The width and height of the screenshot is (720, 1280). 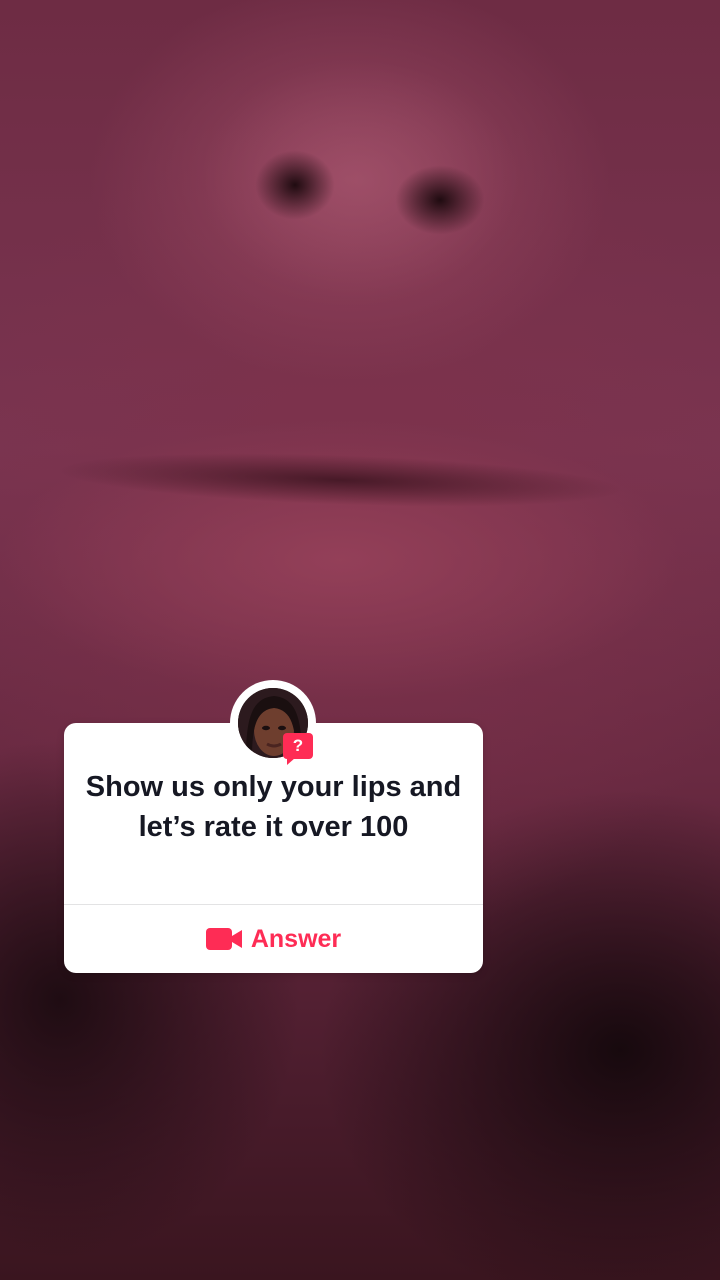 I want to click on nostril-right, so click(x=440, y=200).